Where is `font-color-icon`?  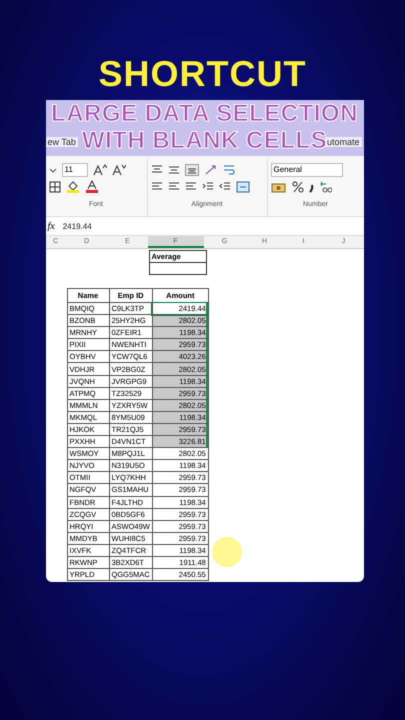
font-color-icon is located at coordinates (91, 186).